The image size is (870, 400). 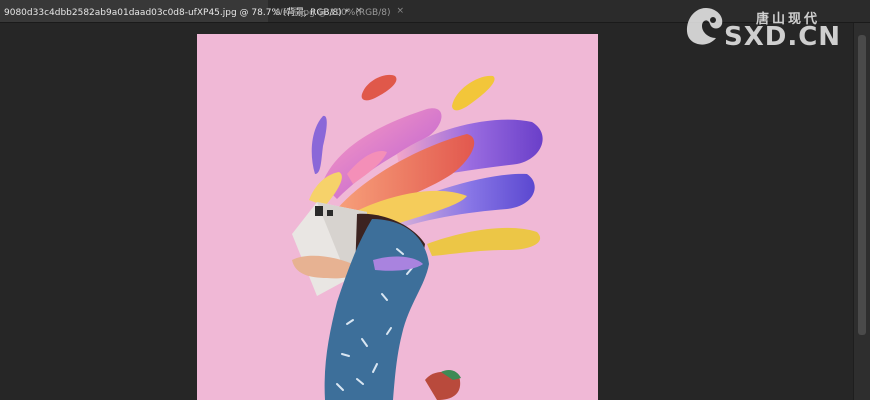 I want to click on yellow-strand-right, so click(x=484, y=241).